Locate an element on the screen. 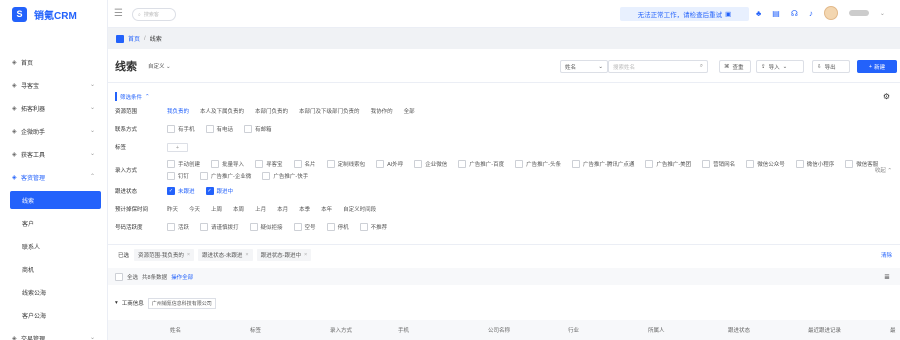  app-logo: S 销氪CRM is located at coordinates (53, 14).